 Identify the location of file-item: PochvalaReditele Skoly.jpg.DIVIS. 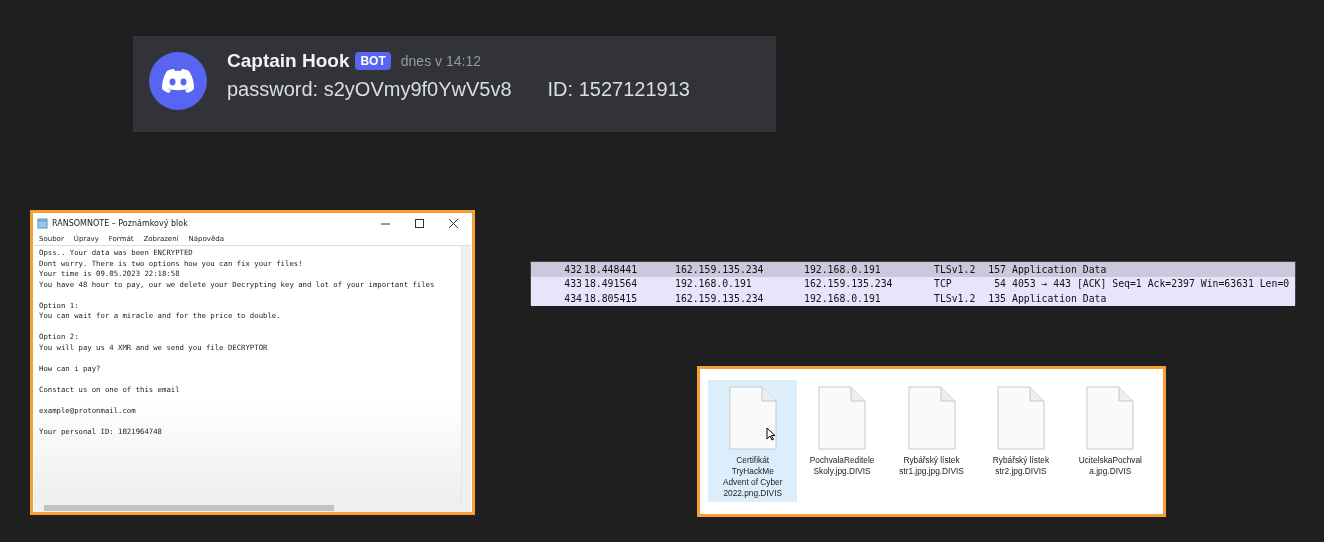
(842, 441).